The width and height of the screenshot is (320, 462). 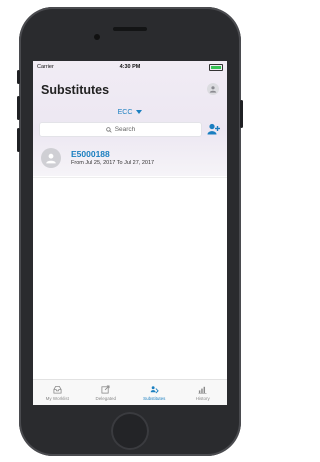 I want to click on inbox-icon, so click(x=57, y=389).